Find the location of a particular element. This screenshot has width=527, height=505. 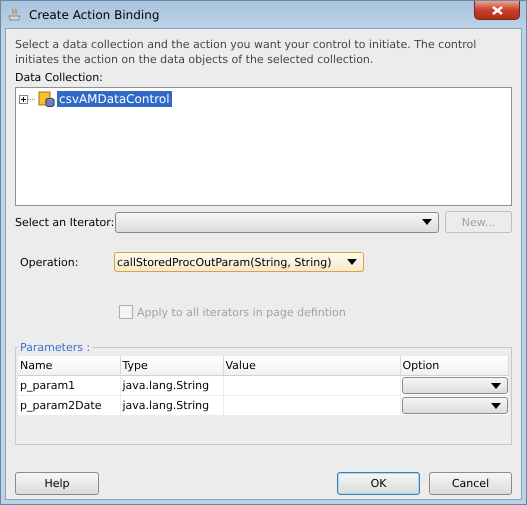

help-button: Help is located at coordinates (57, 483).